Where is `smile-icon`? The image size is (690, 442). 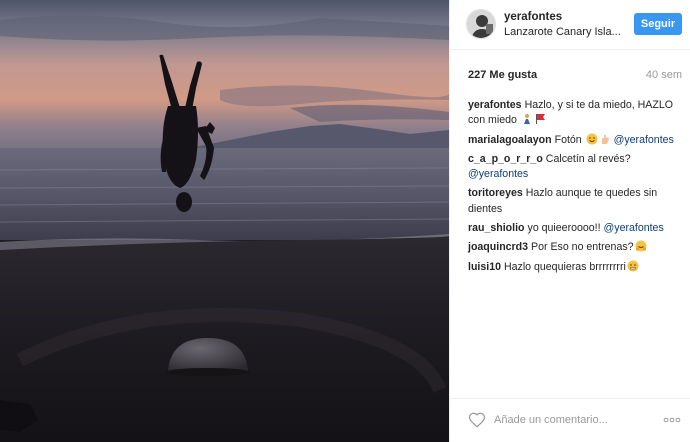 smile-icon is located at coordinates (592, 139).